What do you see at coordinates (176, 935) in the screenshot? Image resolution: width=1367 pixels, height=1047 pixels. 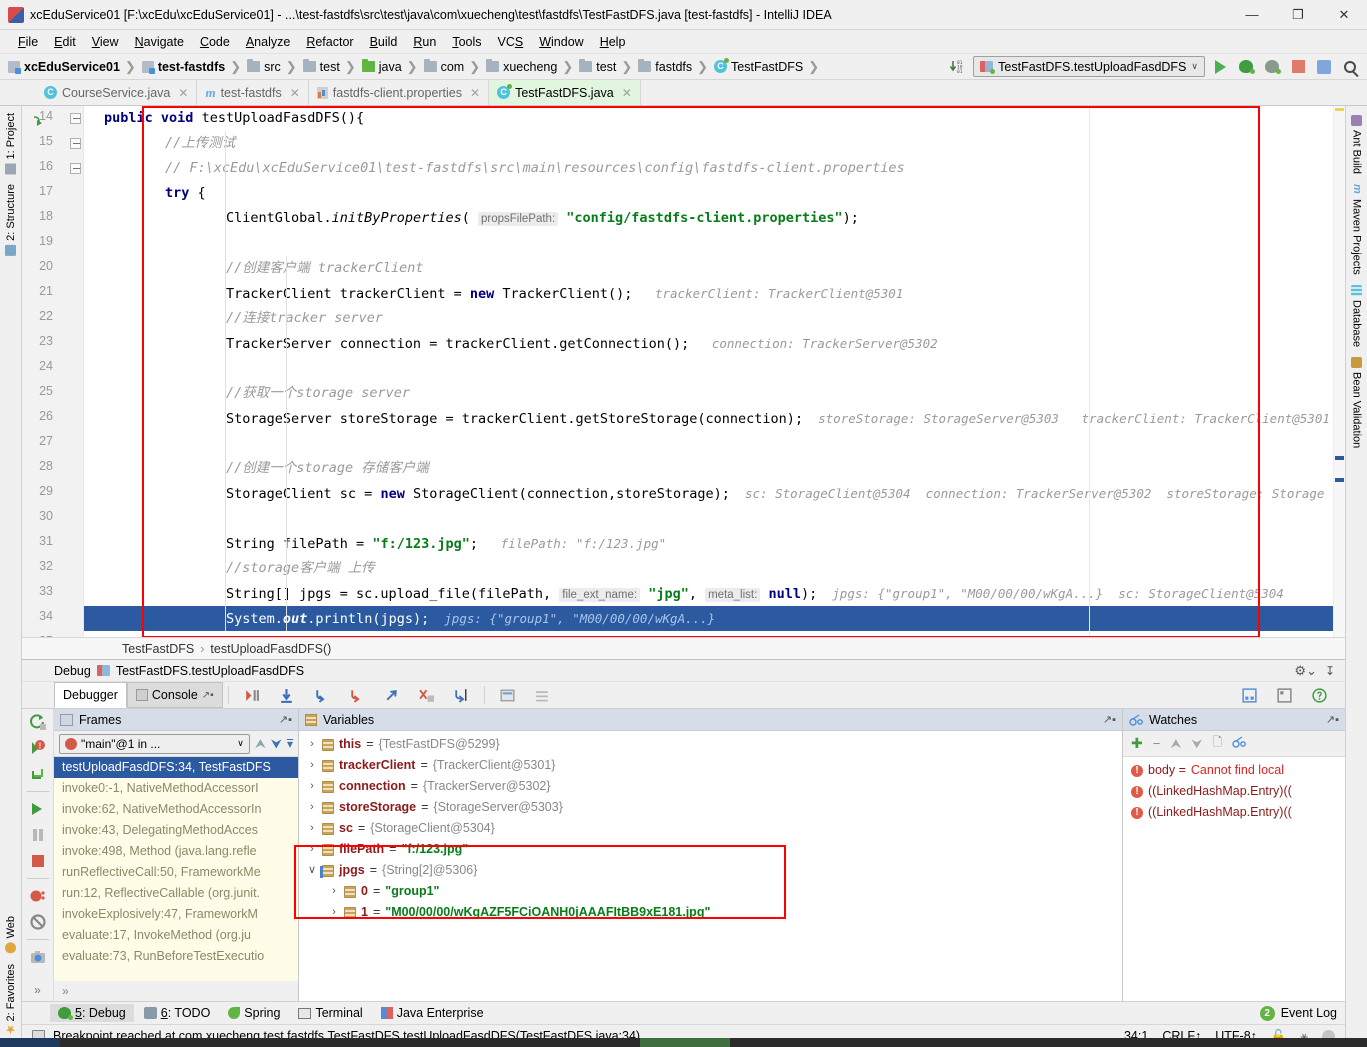 I see `frame-row: evaluate:17, InvokeMethod (org.ju` at bounding box center [176, 935].